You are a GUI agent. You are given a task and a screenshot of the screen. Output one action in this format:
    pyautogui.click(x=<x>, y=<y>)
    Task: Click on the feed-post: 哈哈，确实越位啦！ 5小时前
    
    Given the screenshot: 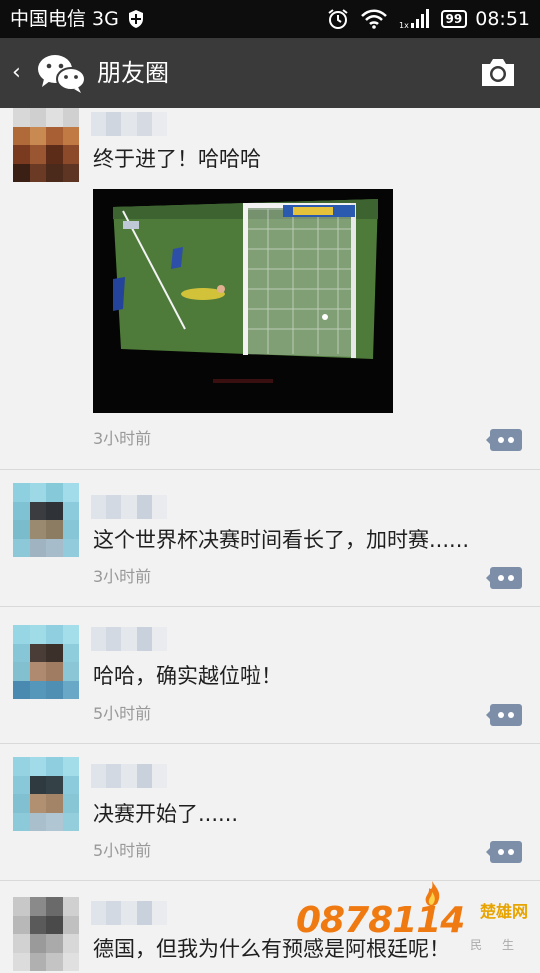 What is the action you would take?
    pyautogui.click(x=270, y=675)
    